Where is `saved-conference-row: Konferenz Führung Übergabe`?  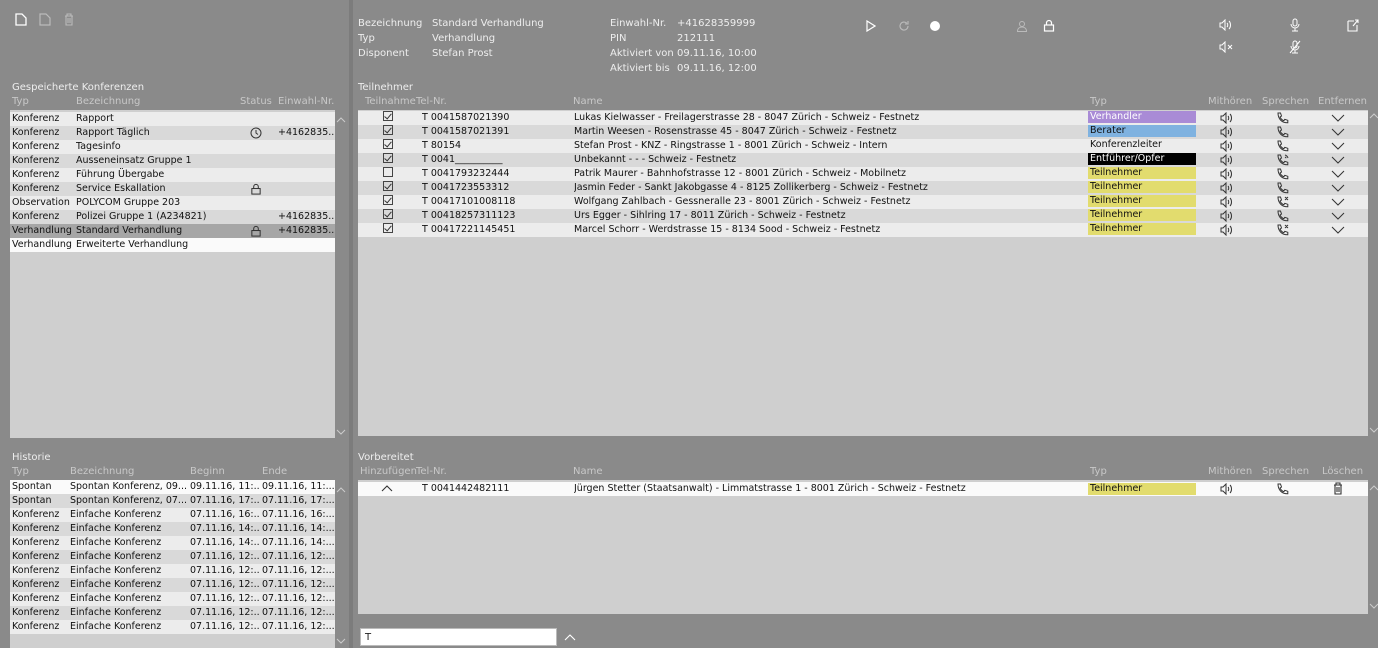 saved-conference-row: Konferenz Führung Übergabe is located at coordinates (172, 175).